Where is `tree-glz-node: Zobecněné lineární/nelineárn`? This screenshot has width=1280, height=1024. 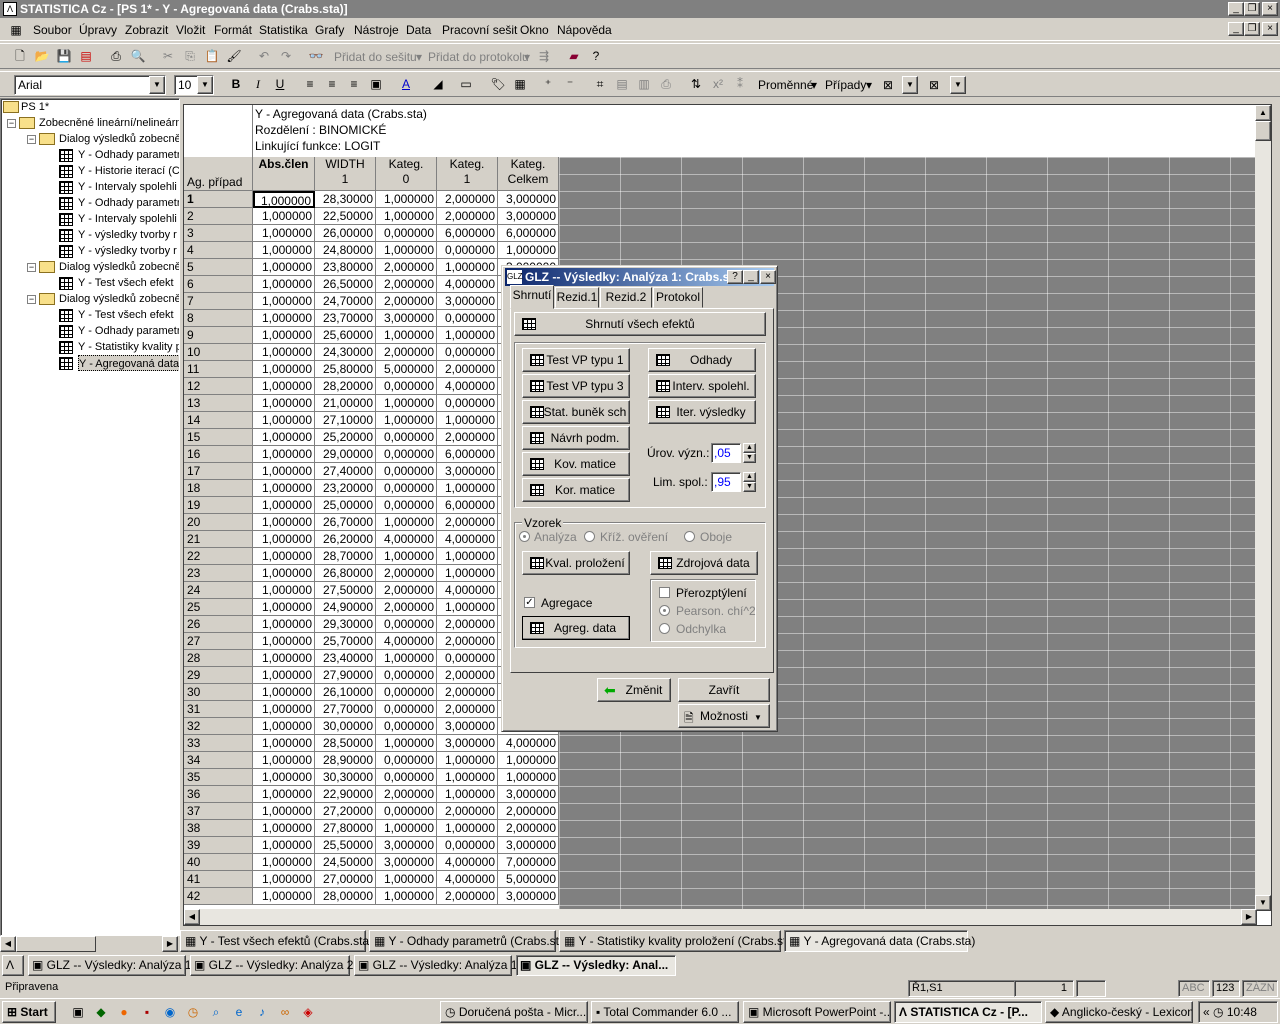 tree-glz-node: Zobecněné lineární/nelineárn is located at coordinates (109, 123).